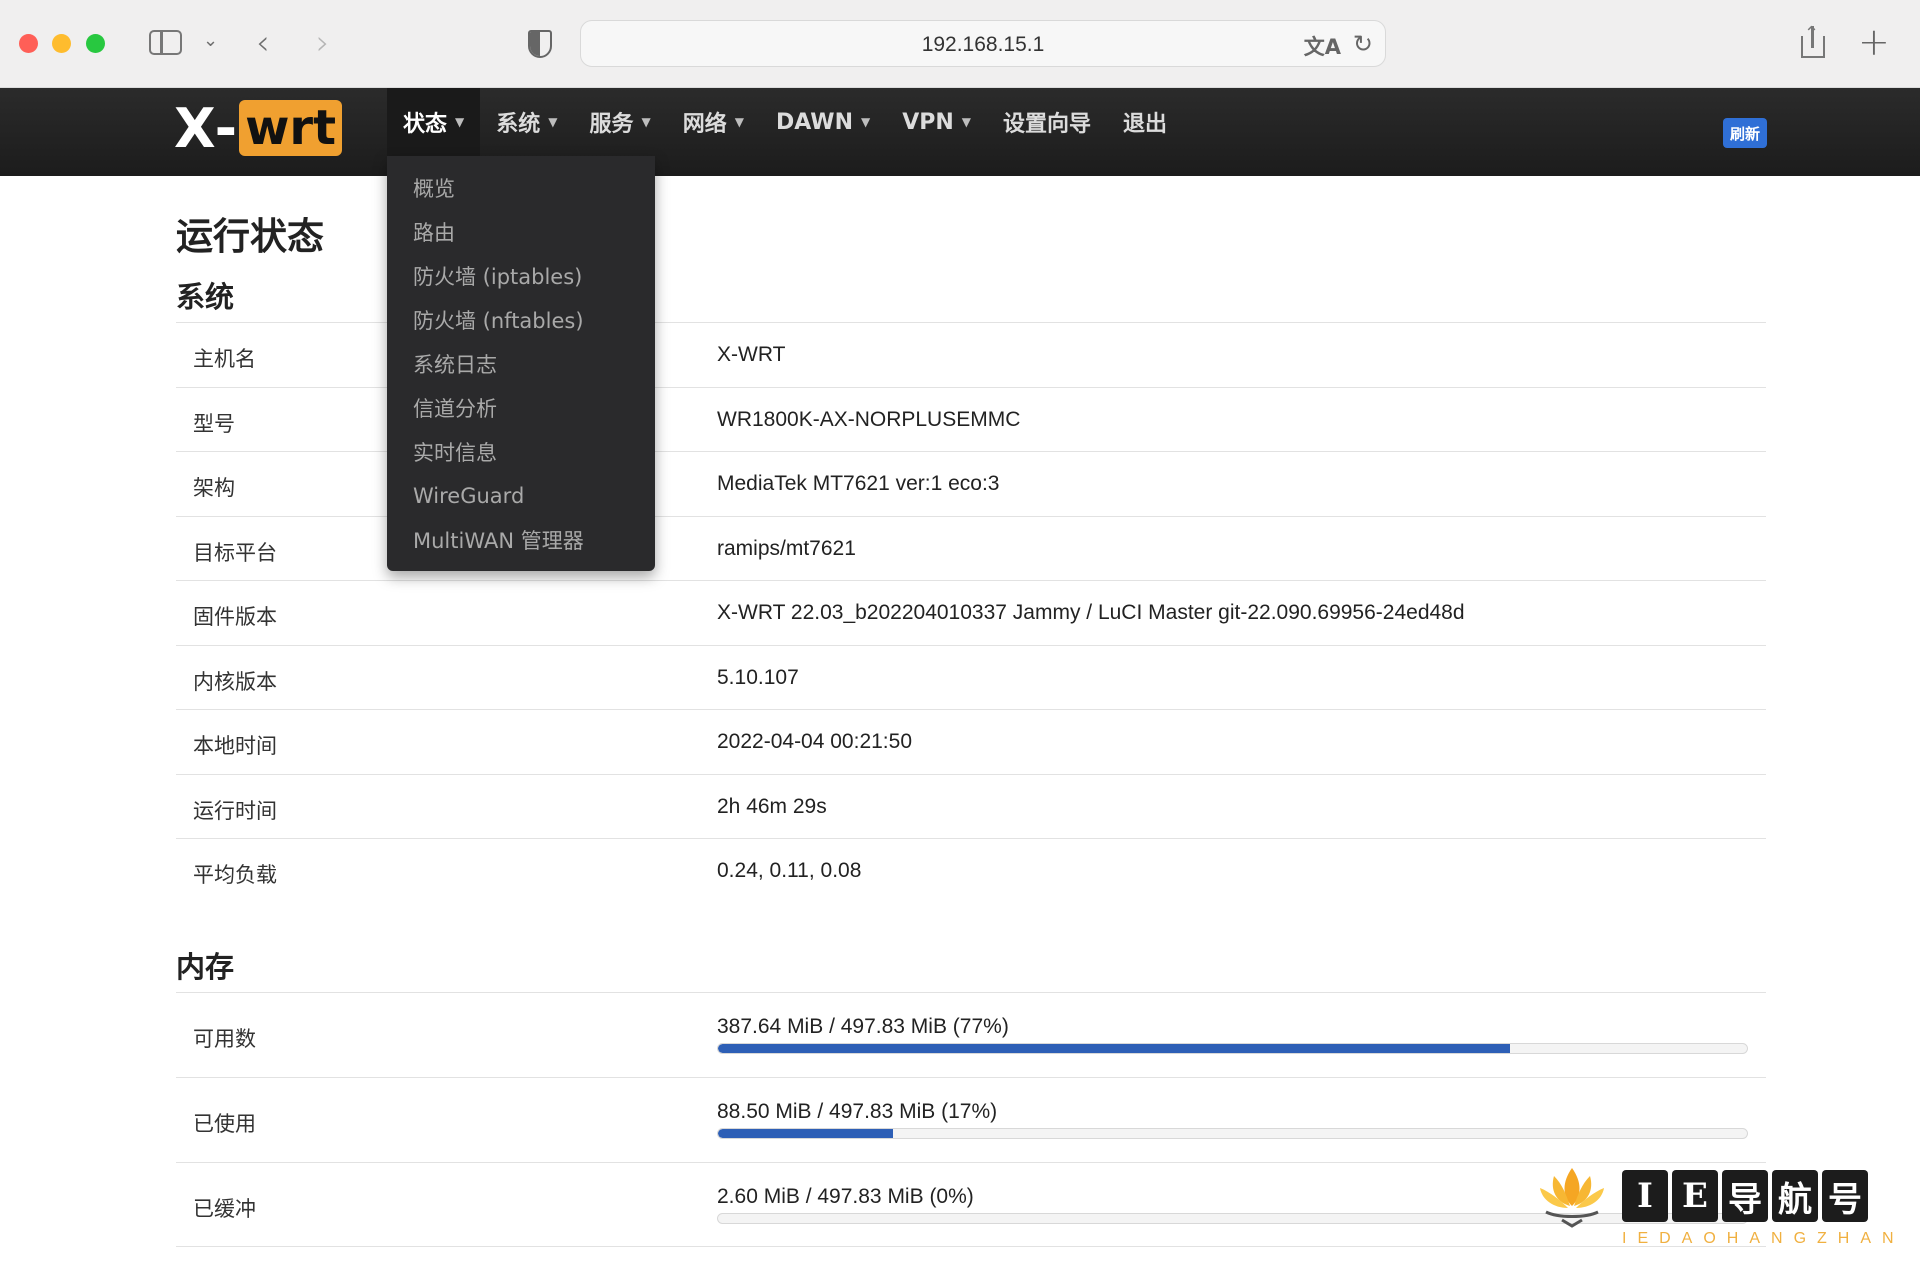 This screenshot has width=1920, height=1270. I want to click on page-title: 运行状态, so click(250, 236).